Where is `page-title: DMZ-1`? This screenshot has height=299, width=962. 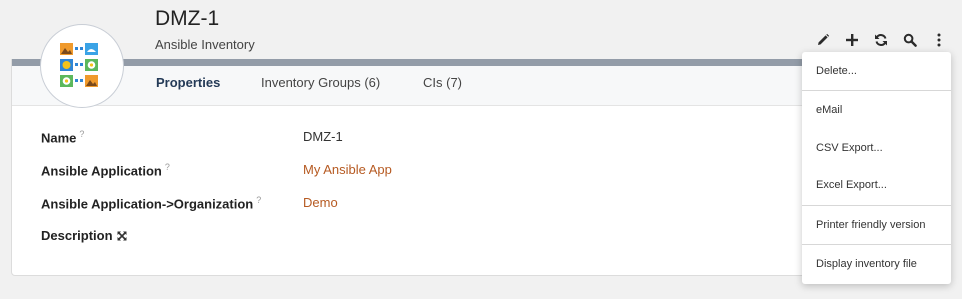 page-title: DMZ-1 is located at coordinates (187, 18).